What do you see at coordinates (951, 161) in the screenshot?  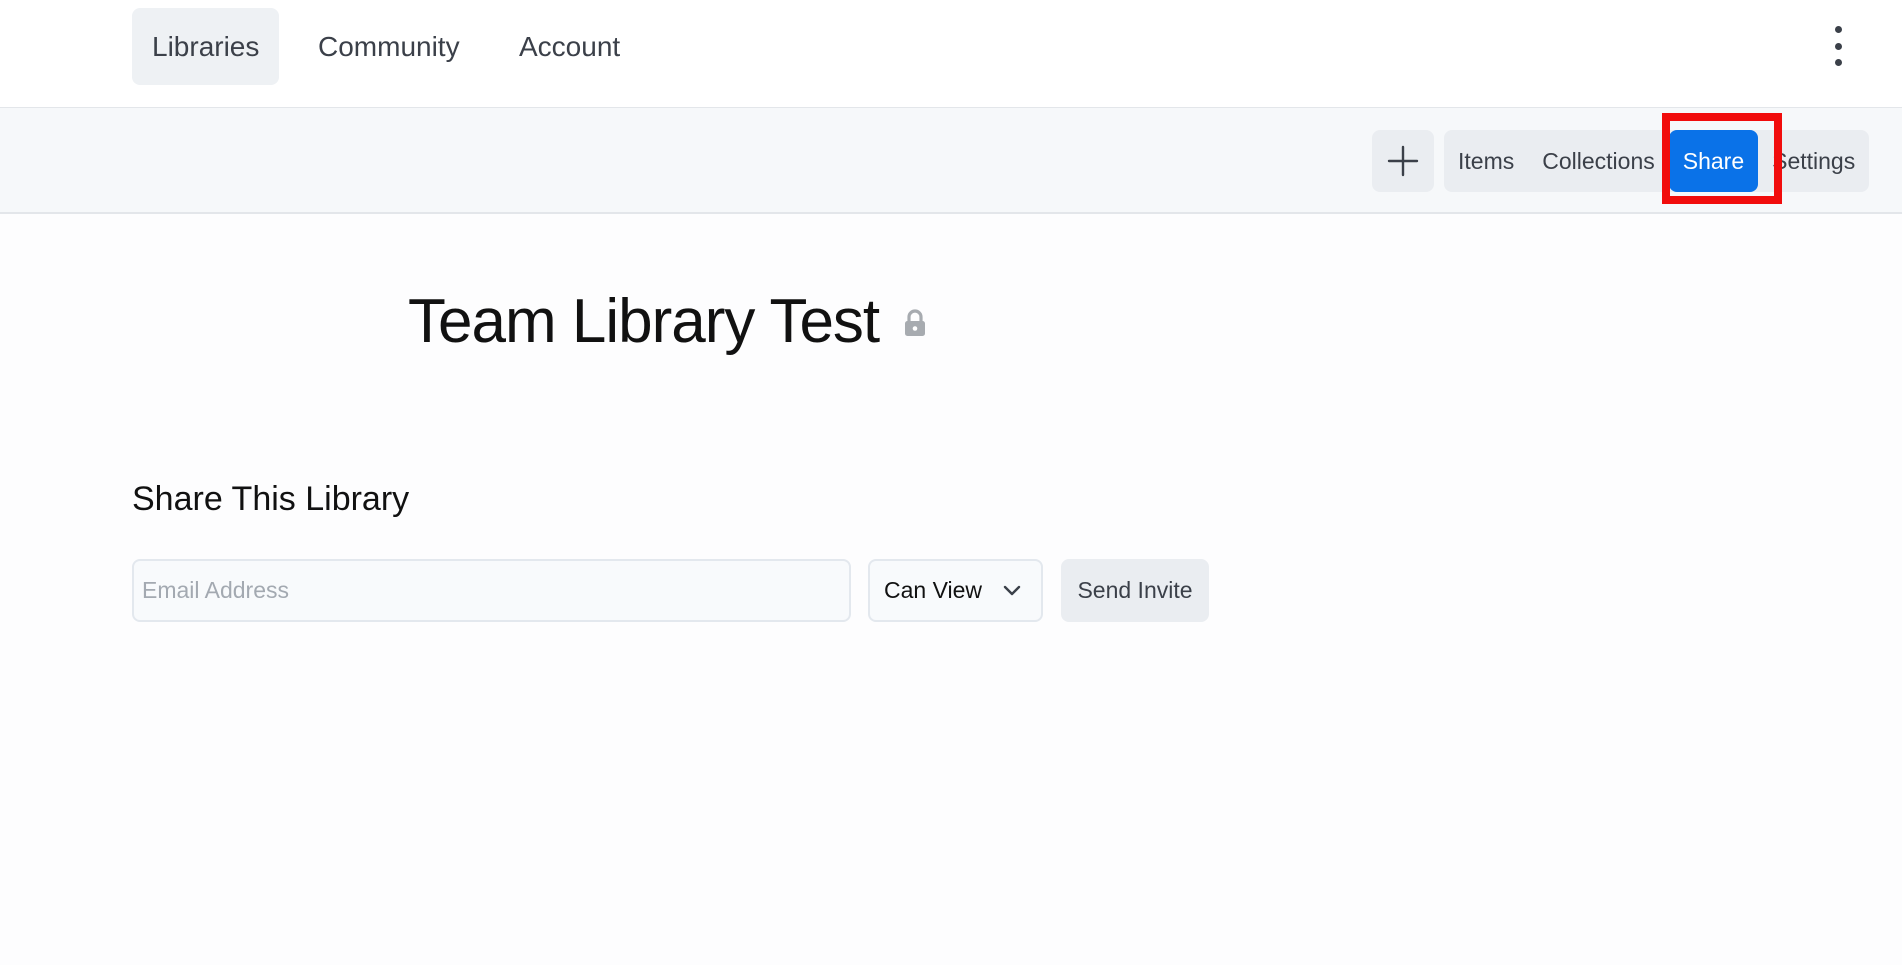 I see `library-toolbar: Items Collections Share Settings` at bounding box center [951, 161].